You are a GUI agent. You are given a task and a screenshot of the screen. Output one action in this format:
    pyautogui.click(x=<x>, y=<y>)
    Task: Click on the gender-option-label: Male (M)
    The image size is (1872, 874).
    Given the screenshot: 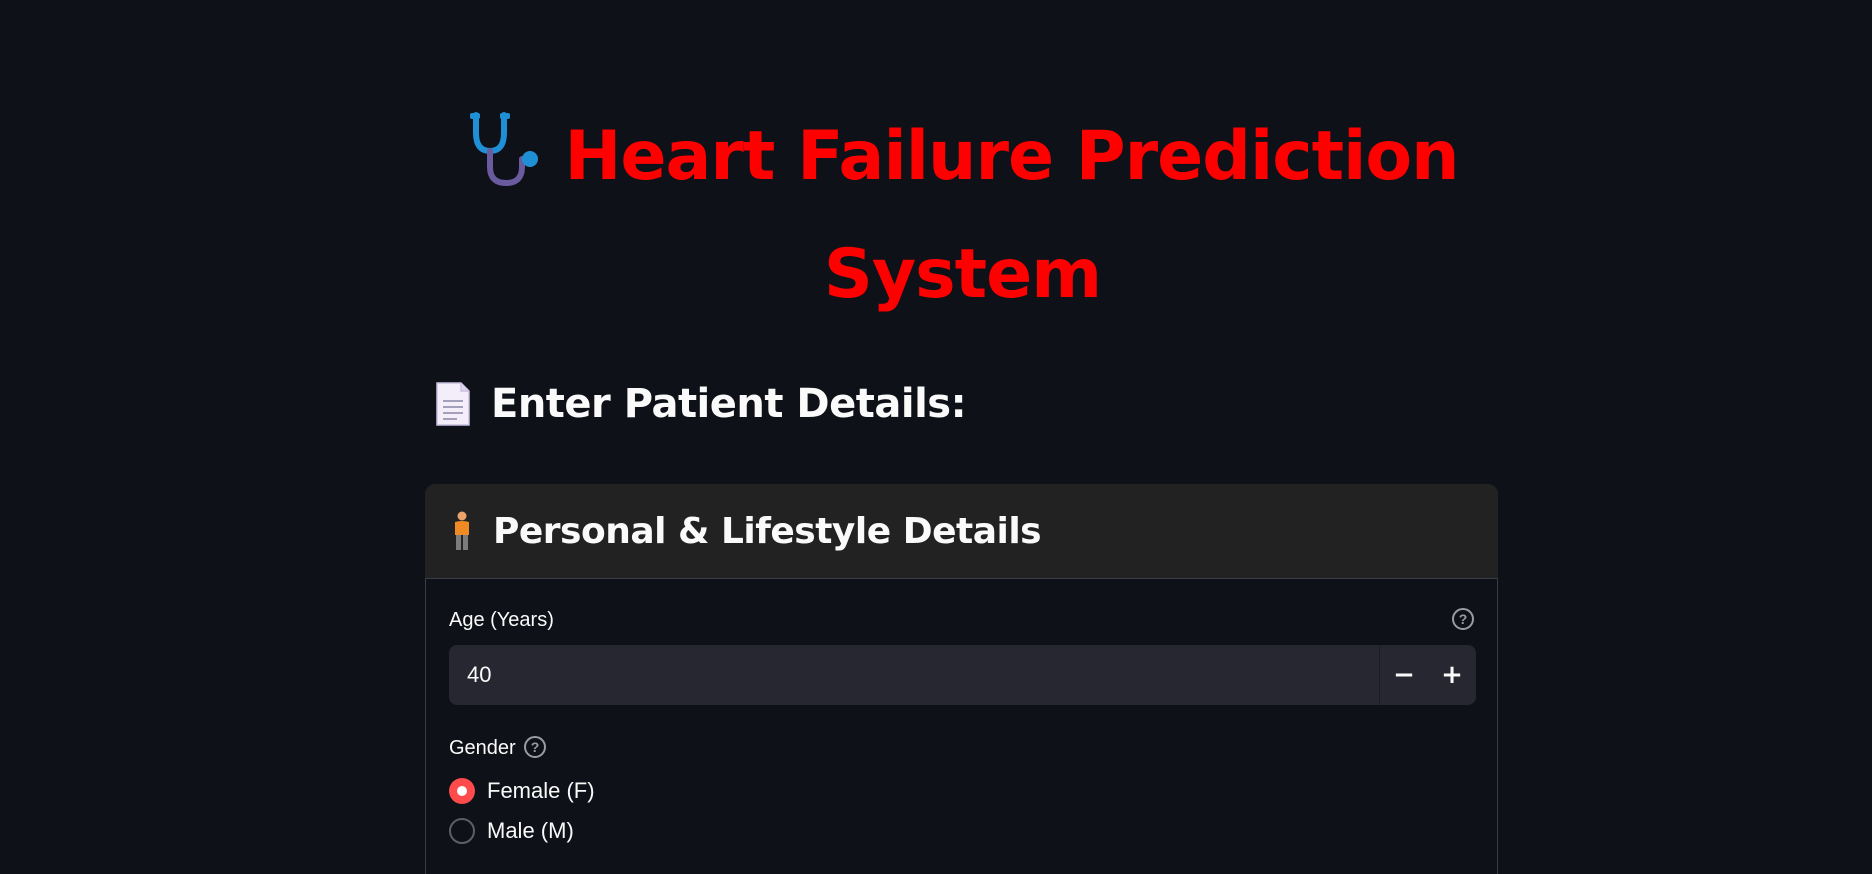 What is the action you would take?
    pyautogui.click(x=530, y=830)
    